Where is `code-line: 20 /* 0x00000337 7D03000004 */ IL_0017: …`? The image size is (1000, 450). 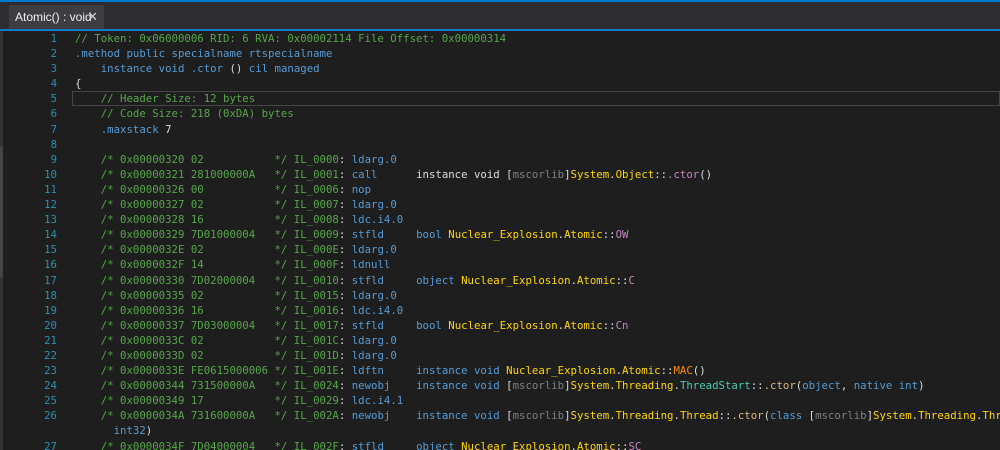
code-line: 20 /* 0x00000337 7D03000004 */ IL_0017: … is located at coordinates (500, 325).